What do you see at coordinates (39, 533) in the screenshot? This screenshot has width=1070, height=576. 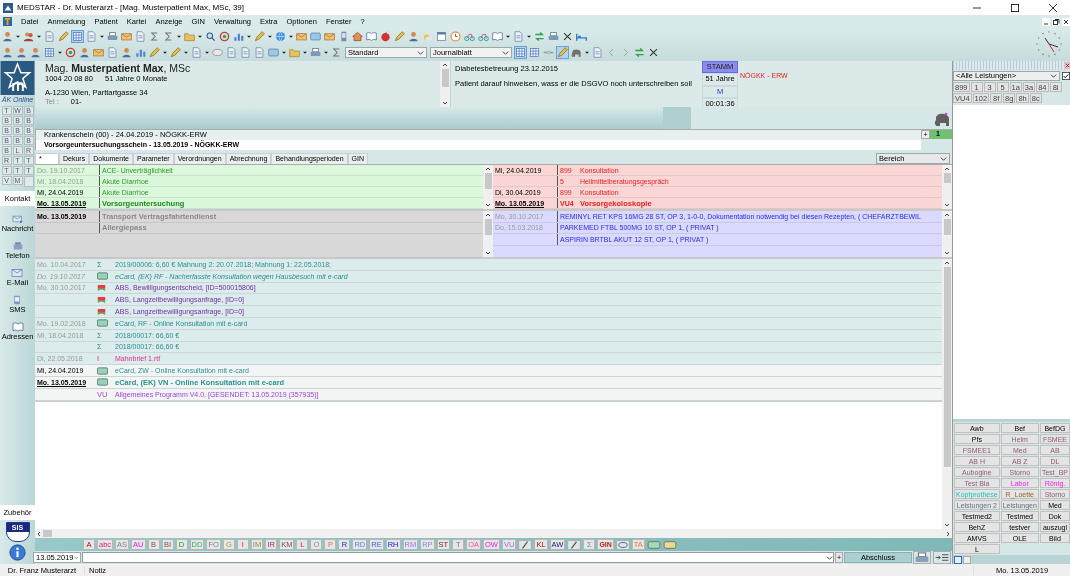 I see `scroll-left-icon` at bounding box center [39, 533].